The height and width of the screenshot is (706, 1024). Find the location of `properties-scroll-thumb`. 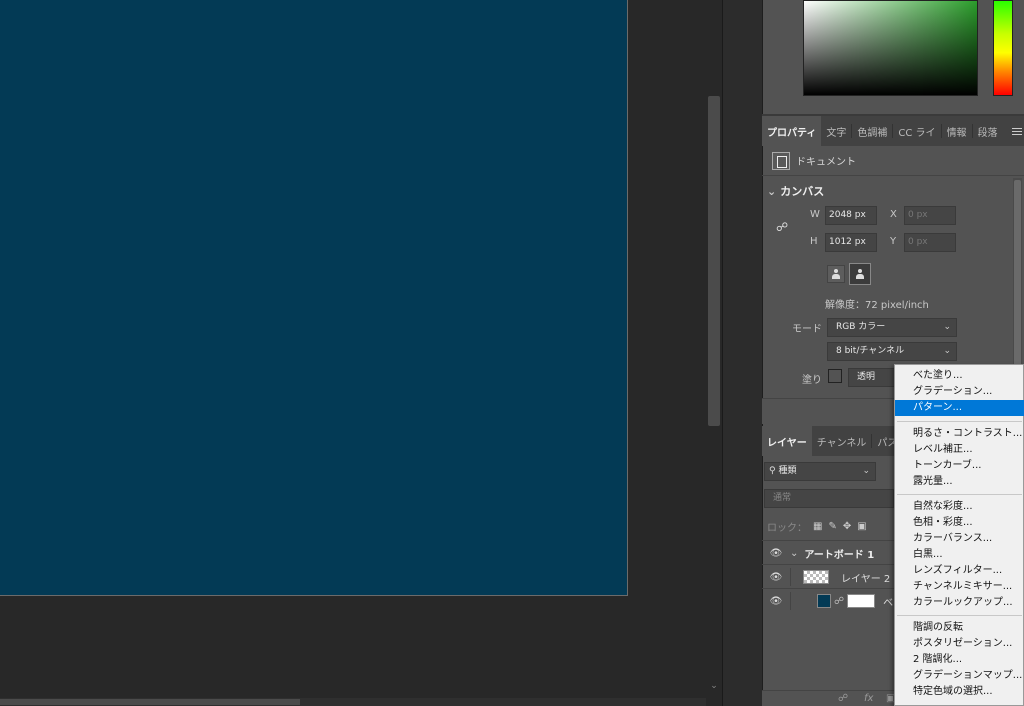

properties-scroll-thumb is located at coordinates (1017, 280).